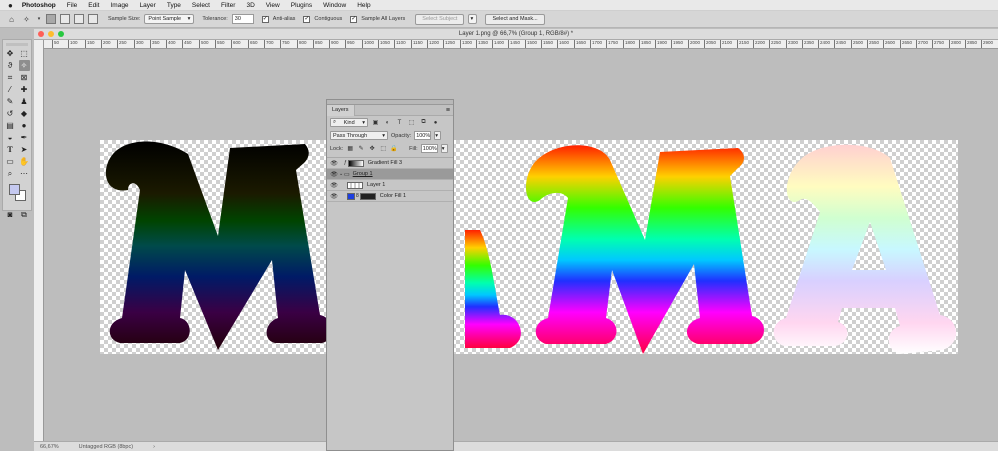 Image resolution: width=998 pixels, height=451 pixels. What do you see at coordinates (433, 44) in the screenshot?
I see `ruler-tick: 1200` at bounding box center [433, 44].